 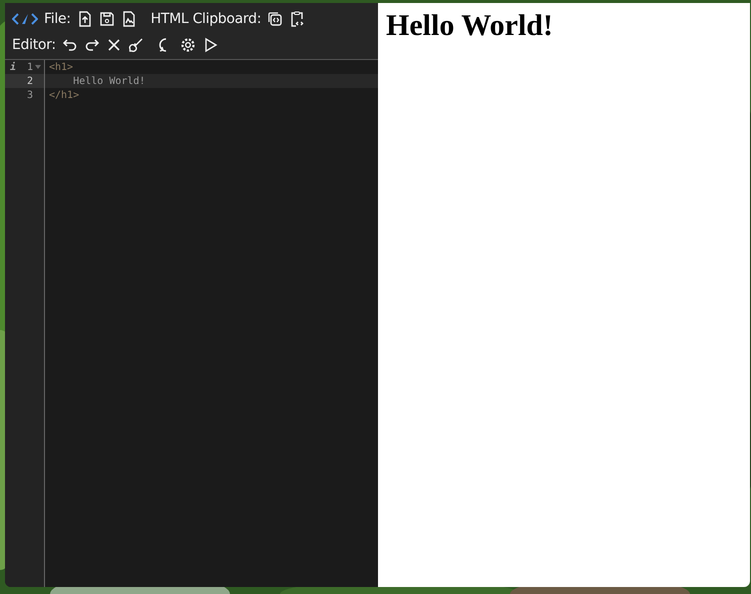 What do you see at coordinates (29, 95) in the screenshot?
I see `line-number: 3` at bounding box center [29, 95].